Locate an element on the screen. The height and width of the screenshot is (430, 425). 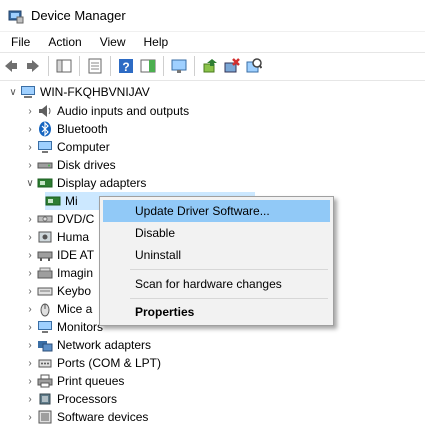
disk-drive-icon is located at coordinates (45, 165).